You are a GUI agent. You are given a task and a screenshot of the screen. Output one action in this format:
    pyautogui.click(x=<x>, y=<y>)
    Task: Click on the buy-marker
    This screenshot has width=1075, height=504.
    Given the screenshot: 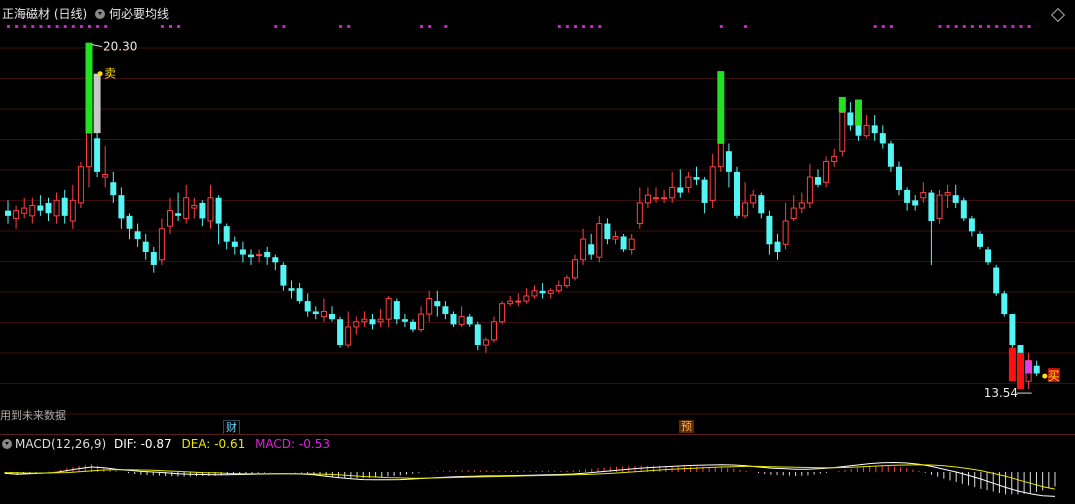 What is the action you would take?
    pyautogui.click(x=1045, y=376)
    